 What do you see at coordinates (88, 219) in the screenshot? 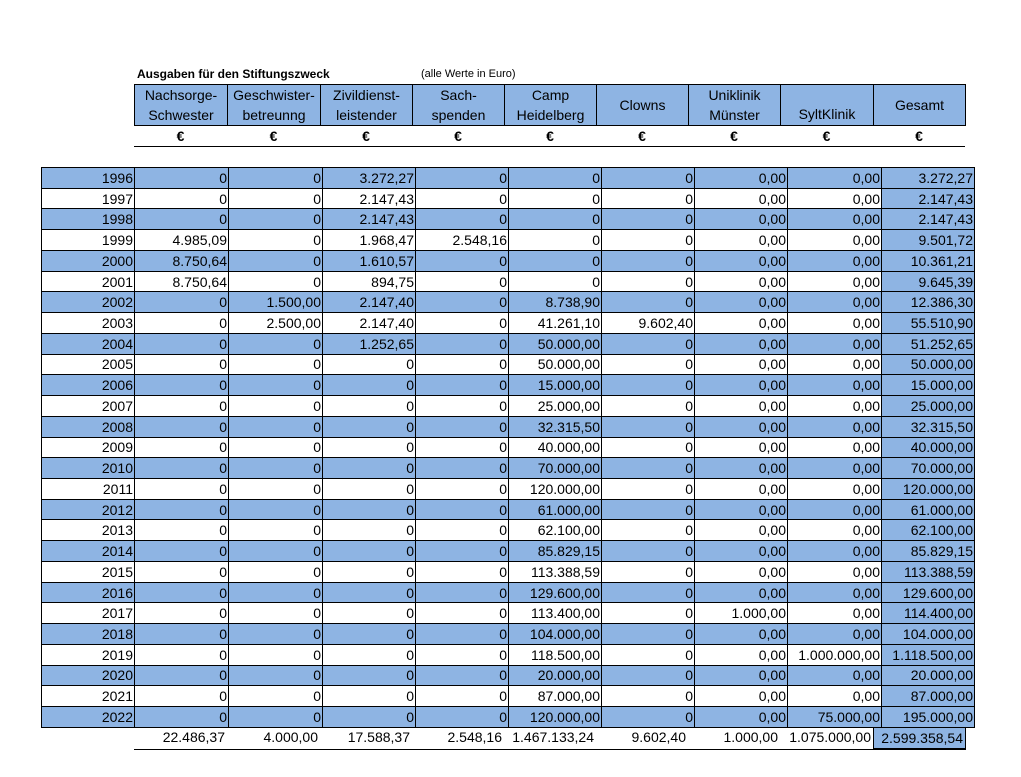
I see `year-cell: 1998` at bounding box center [88, 219].